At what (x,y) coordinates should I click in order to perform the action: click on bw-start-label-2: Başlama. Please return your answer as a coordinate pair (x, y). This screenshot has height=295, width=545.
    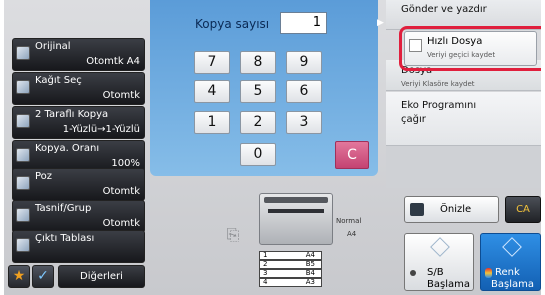
    Looking at the image, I should click on (448, 284).